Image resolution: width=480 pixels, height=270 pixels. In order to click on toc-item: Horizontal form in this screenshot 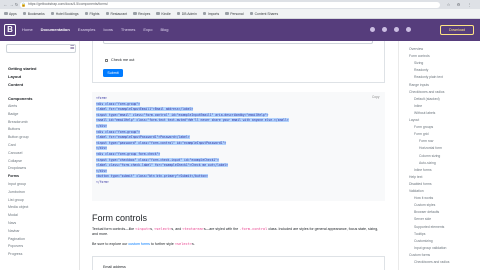, I will do `click(430, 148)`.